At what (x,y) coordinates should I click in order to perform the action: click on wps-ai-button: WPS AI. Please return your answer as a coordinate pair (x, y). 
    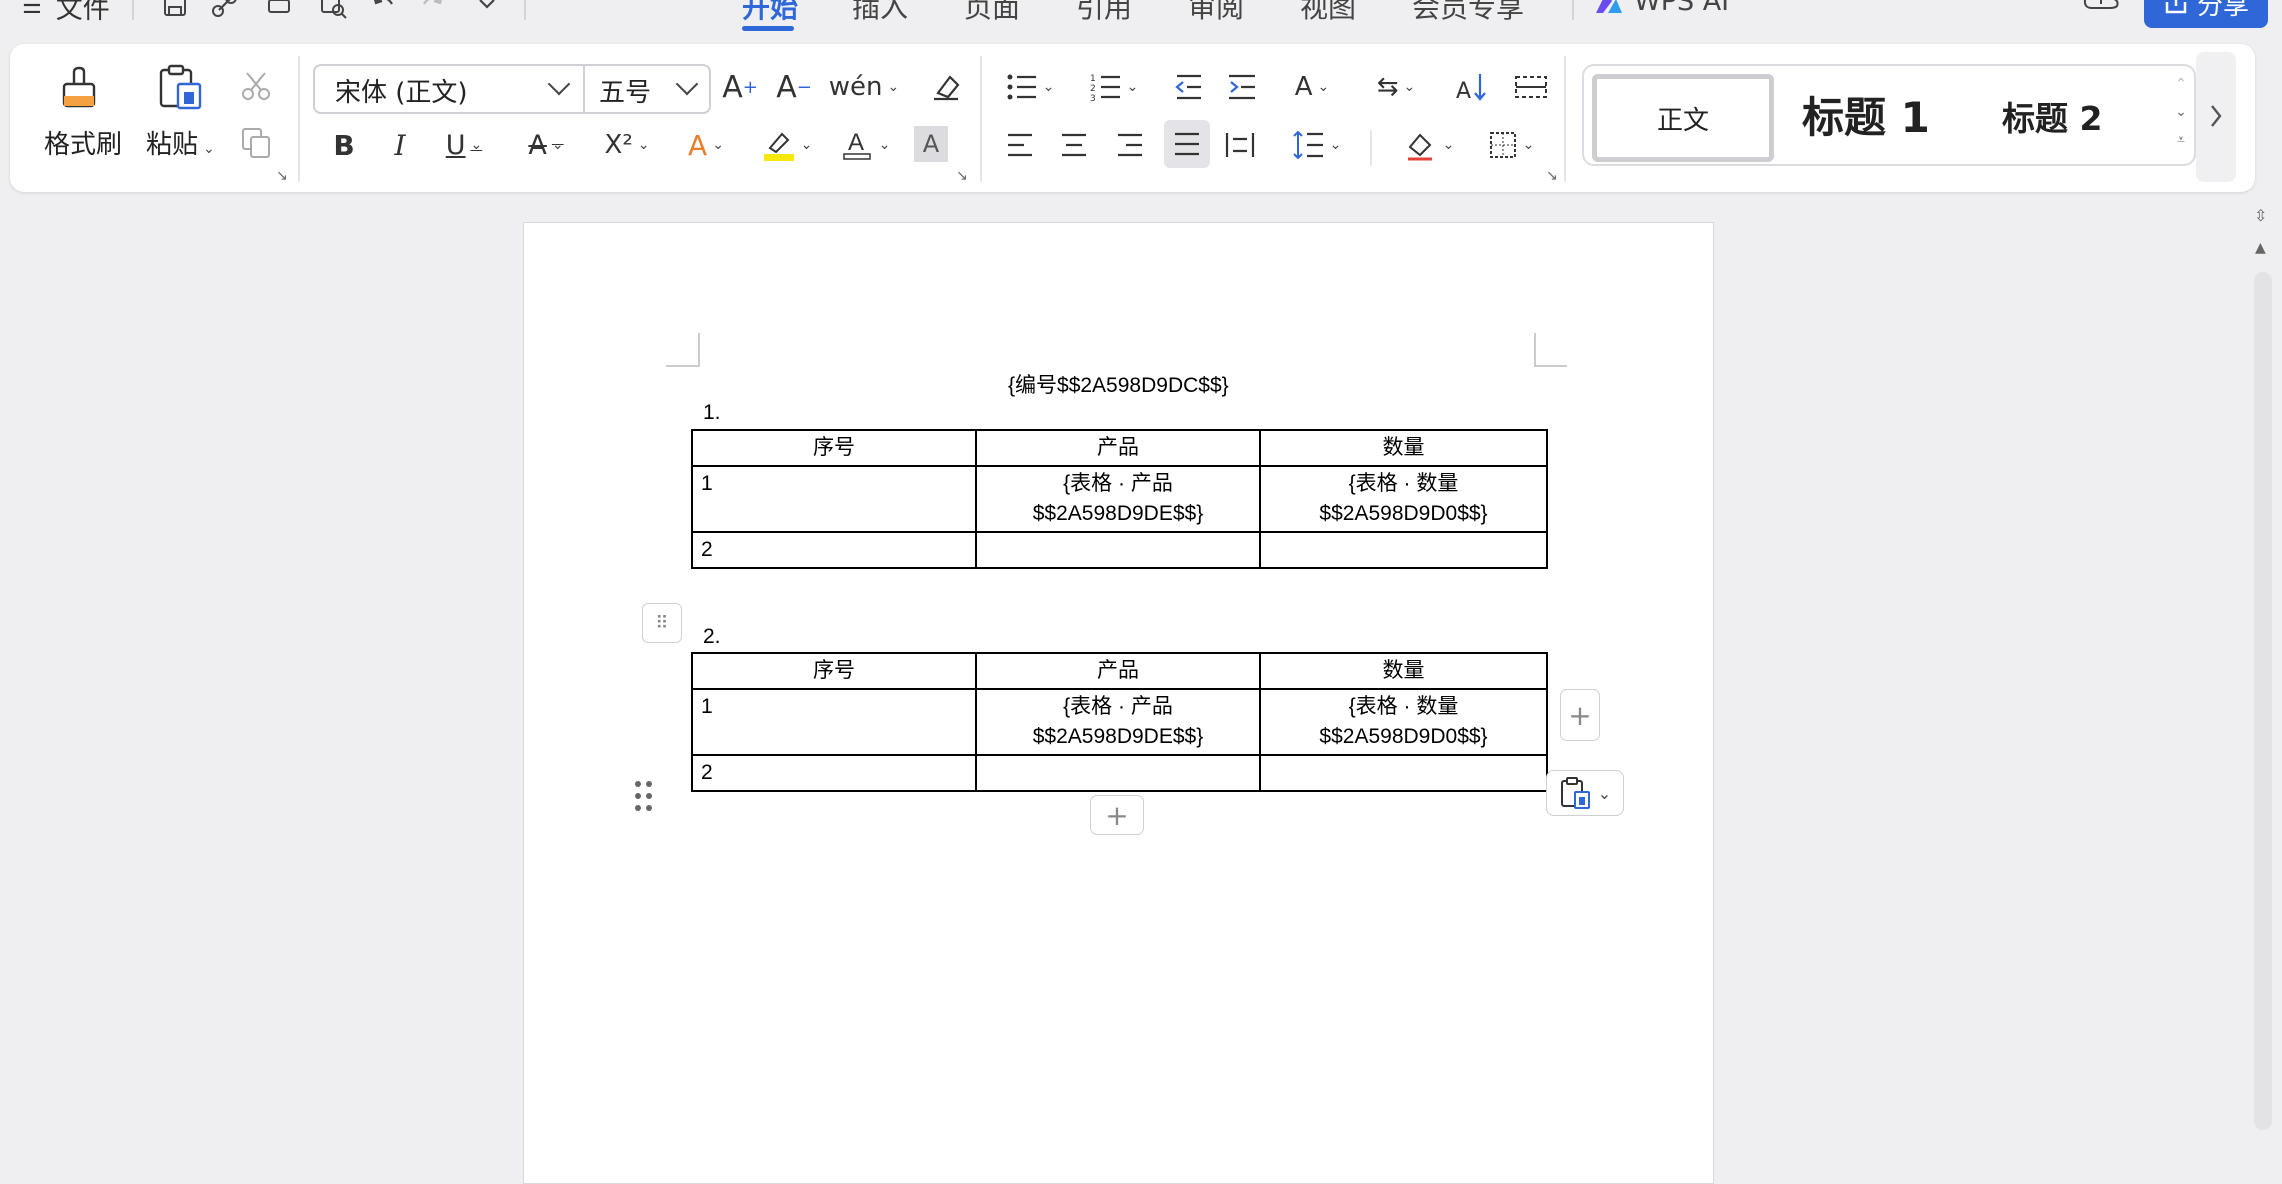
    Looking at the image, I should click on (1661, 8).